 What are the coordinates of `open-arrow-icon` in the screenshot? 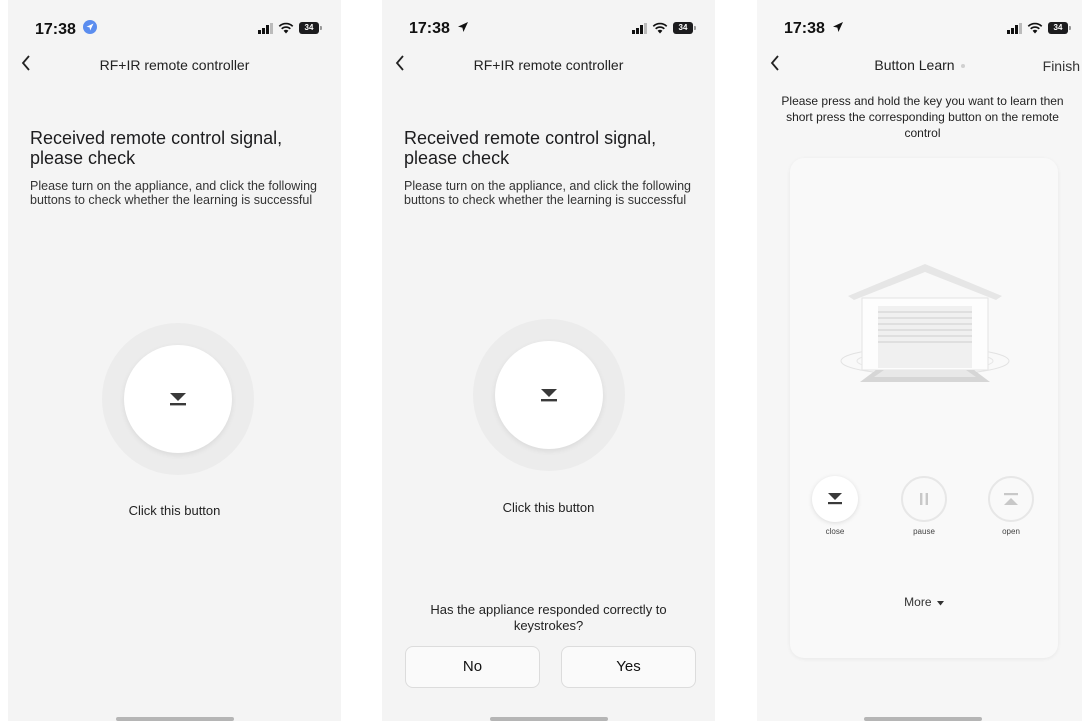 It's located at (1011, 499).